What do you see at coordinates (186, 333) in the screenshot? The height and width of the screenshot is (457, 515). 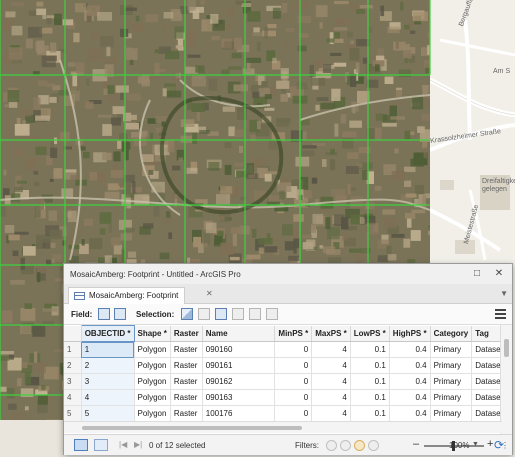 I see `column-header: Raster` at bounding box center [186, 333].